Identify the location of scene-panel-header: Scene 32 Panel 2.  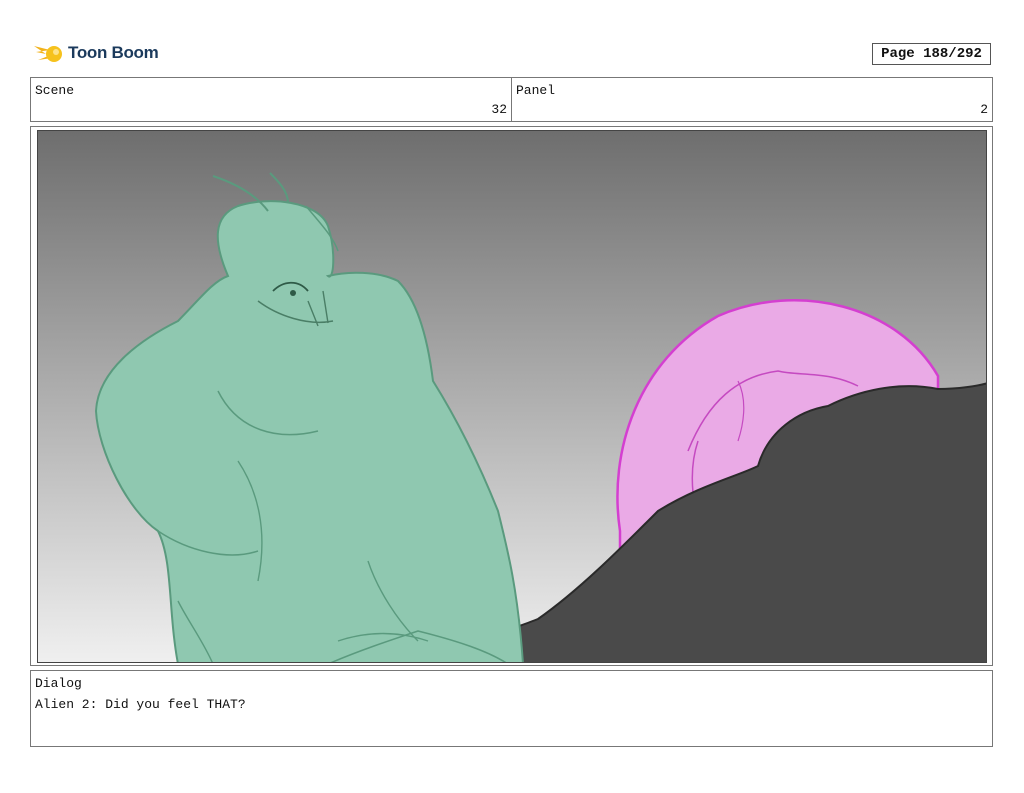
(511, 99).